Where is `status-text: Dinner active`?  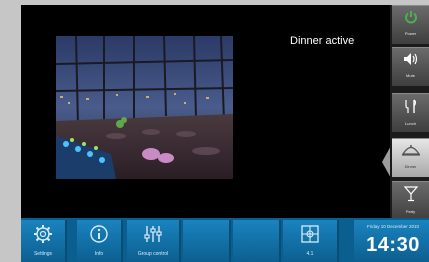
status-text: Dinner active is located at coordinates (322, 41).